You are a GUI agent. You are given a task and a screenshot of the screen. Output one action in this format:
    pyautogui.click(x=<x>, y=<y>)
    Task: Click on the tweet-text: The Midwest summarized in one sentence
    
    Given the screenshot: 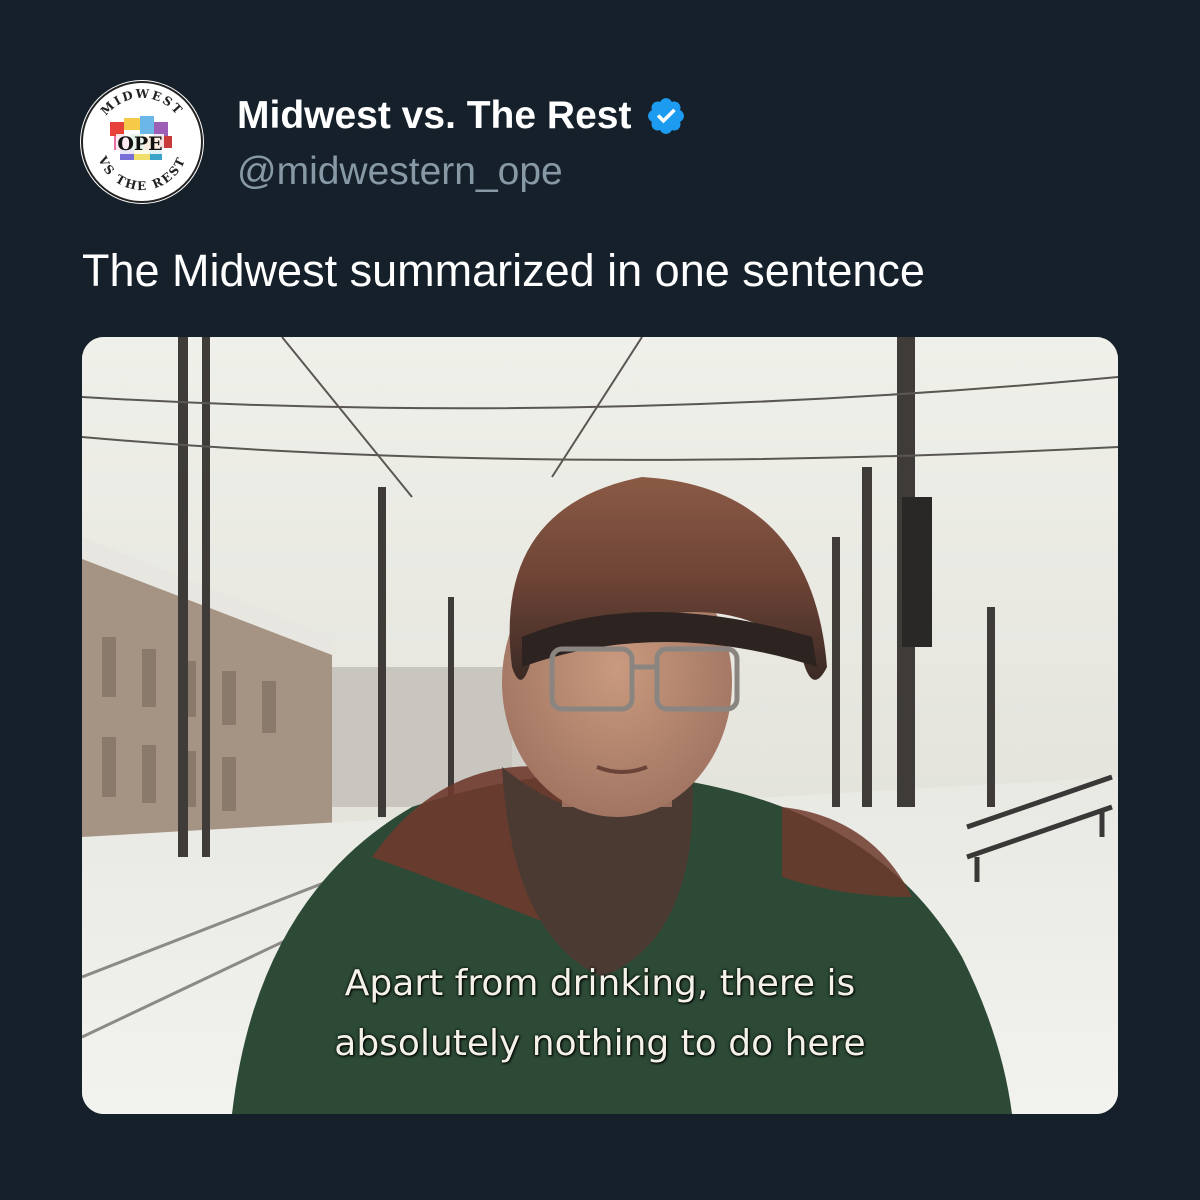 What is the action you would take?
    pyautogui.click(x=503, y=270)
    